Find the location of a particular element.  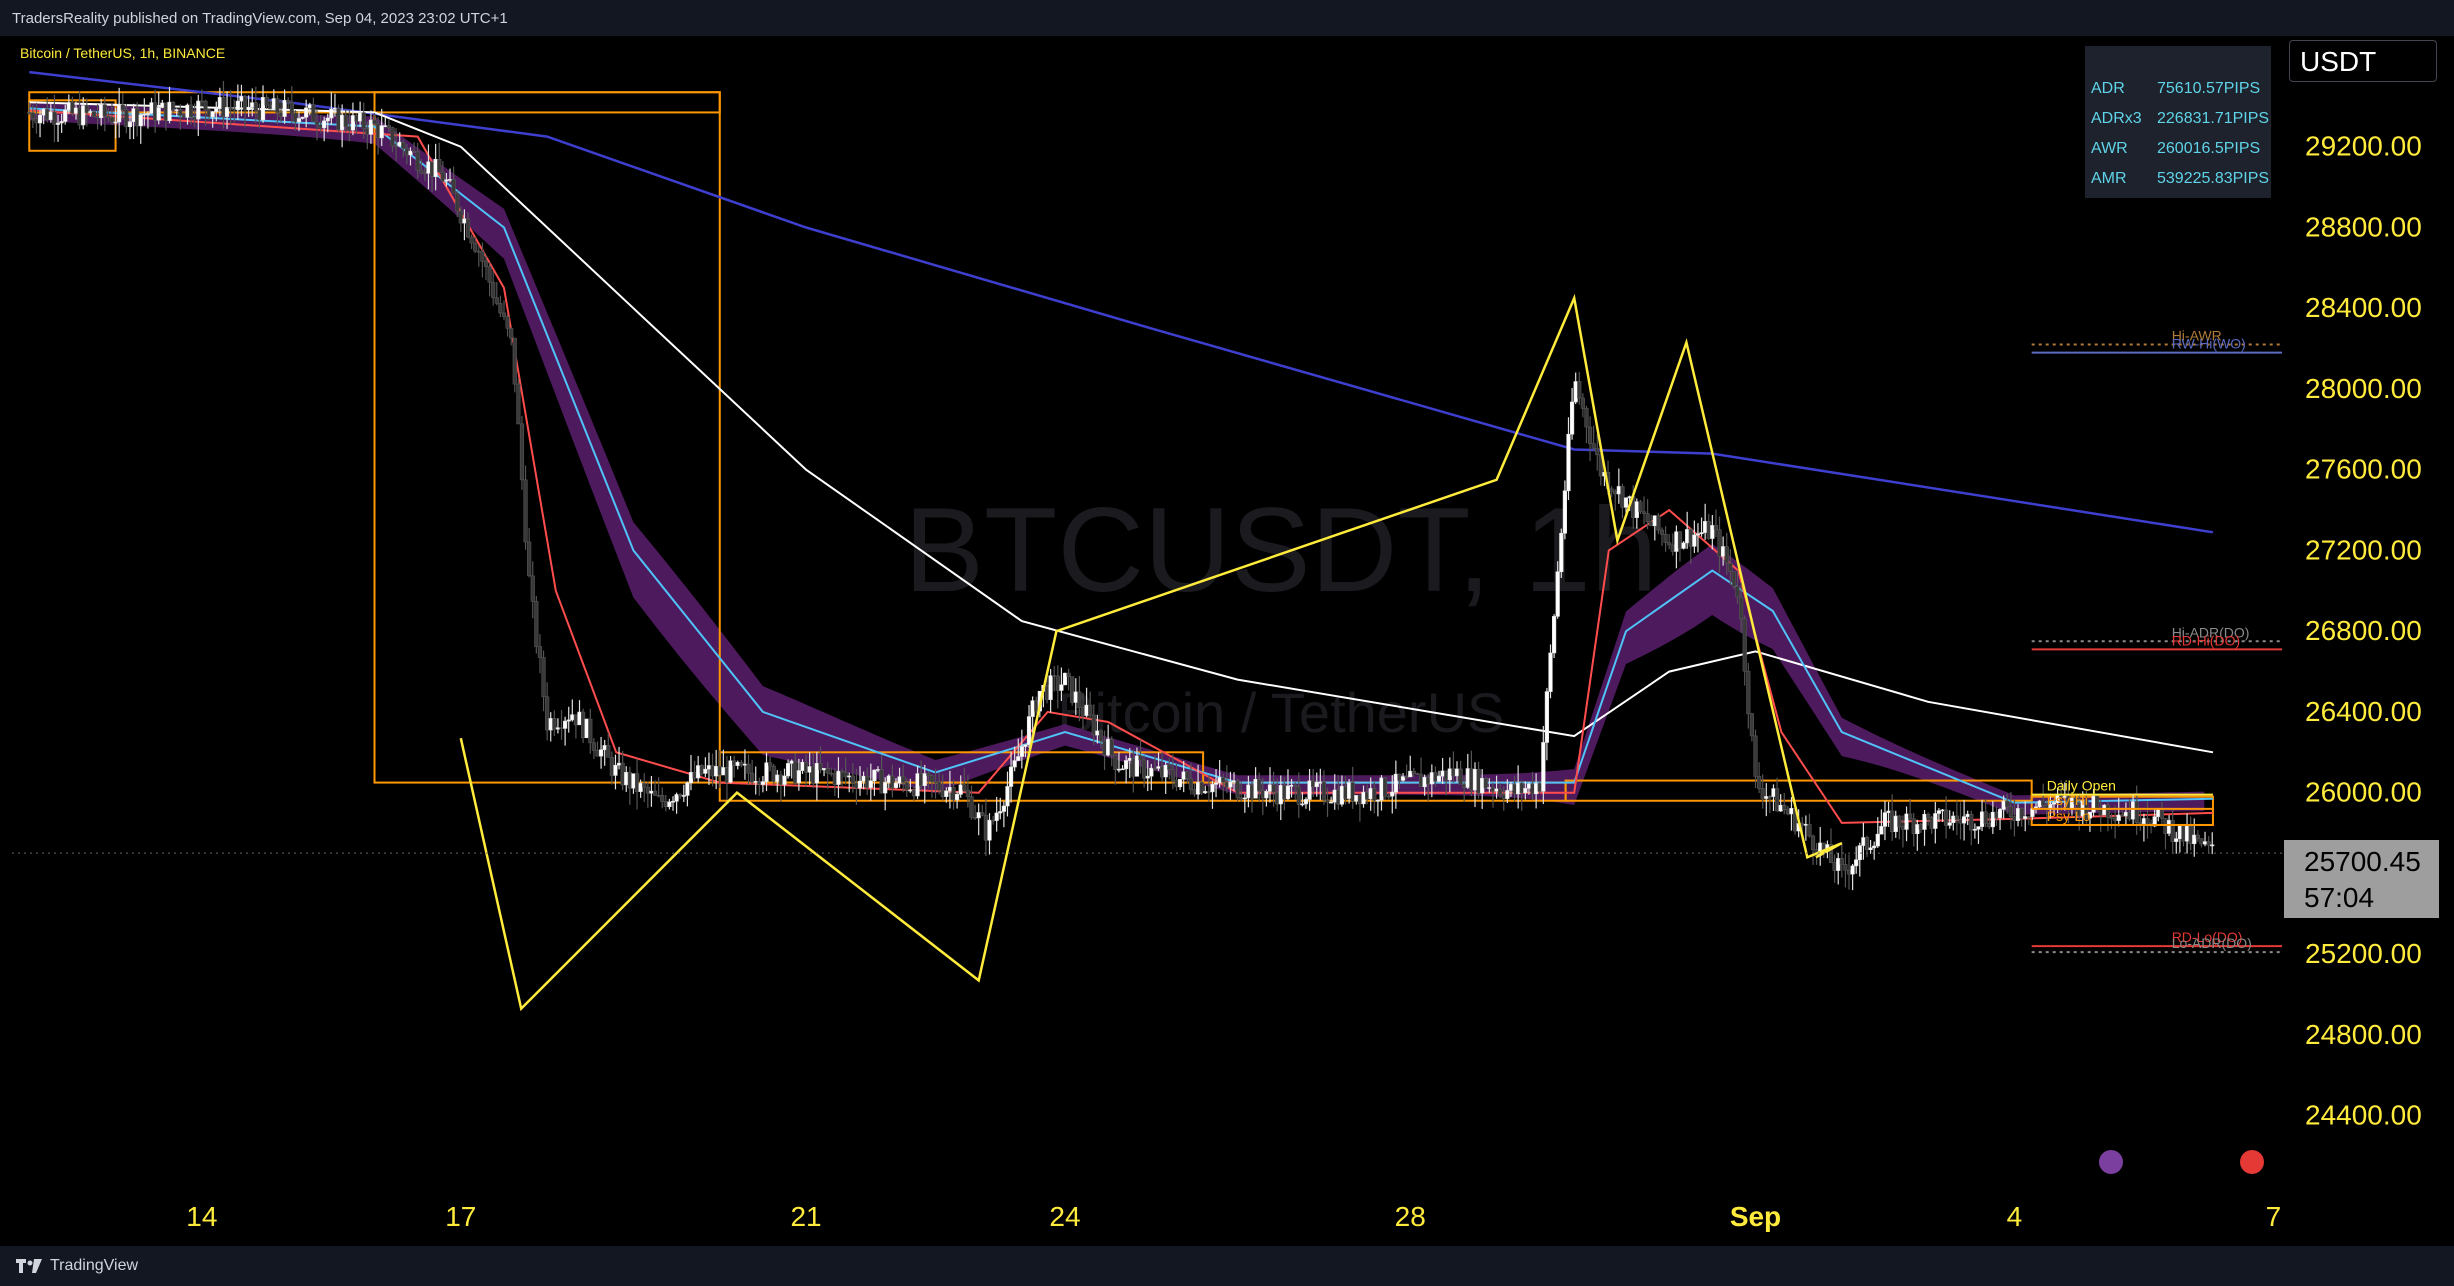

currency-button: USDT is located at coordinates (2363, 61).